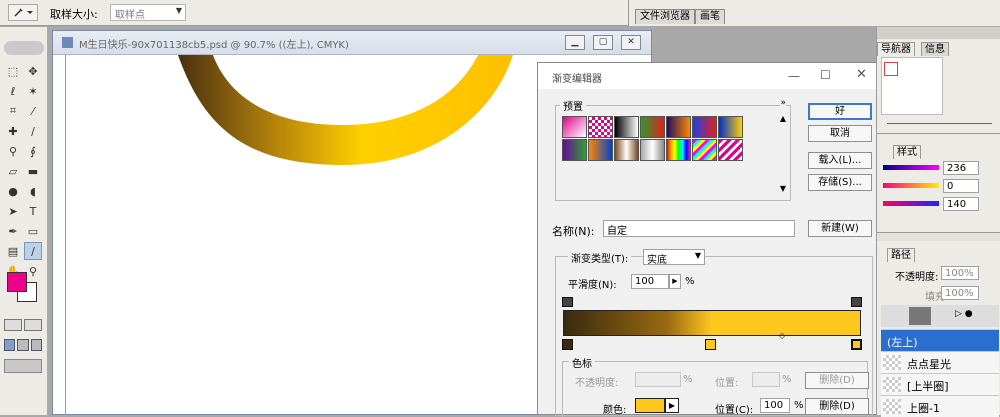 This screenshot has width=1000, height=417. What do you see at coordinates (912, 86) in the screenshot?
I see `navigator-preview` at bounding box center [912, 86].